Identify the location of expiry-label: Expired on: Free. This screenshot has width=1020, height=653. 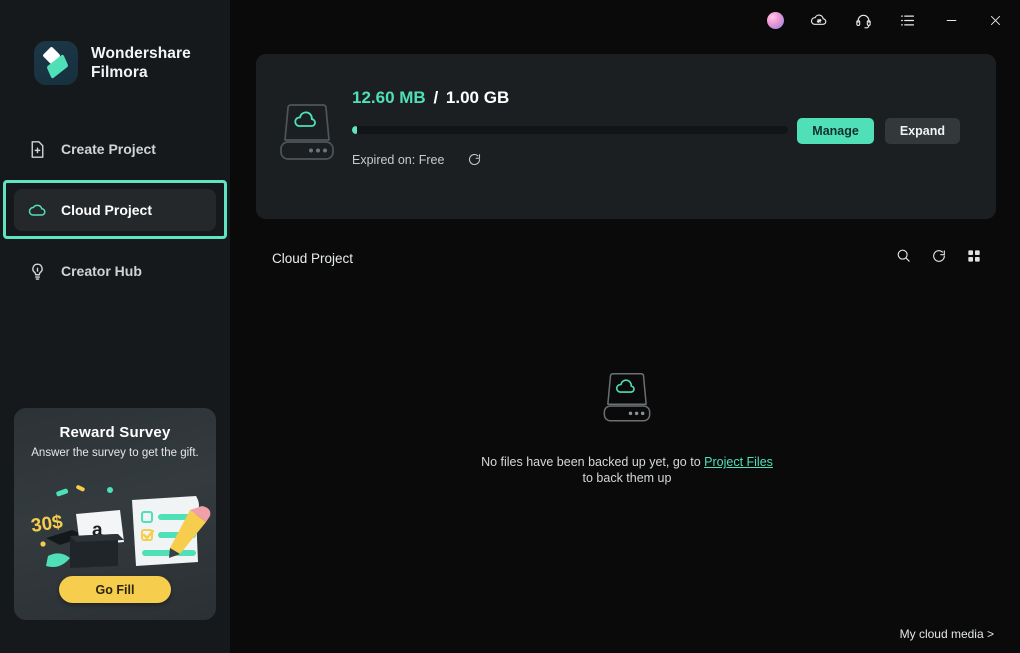
(398, 160).